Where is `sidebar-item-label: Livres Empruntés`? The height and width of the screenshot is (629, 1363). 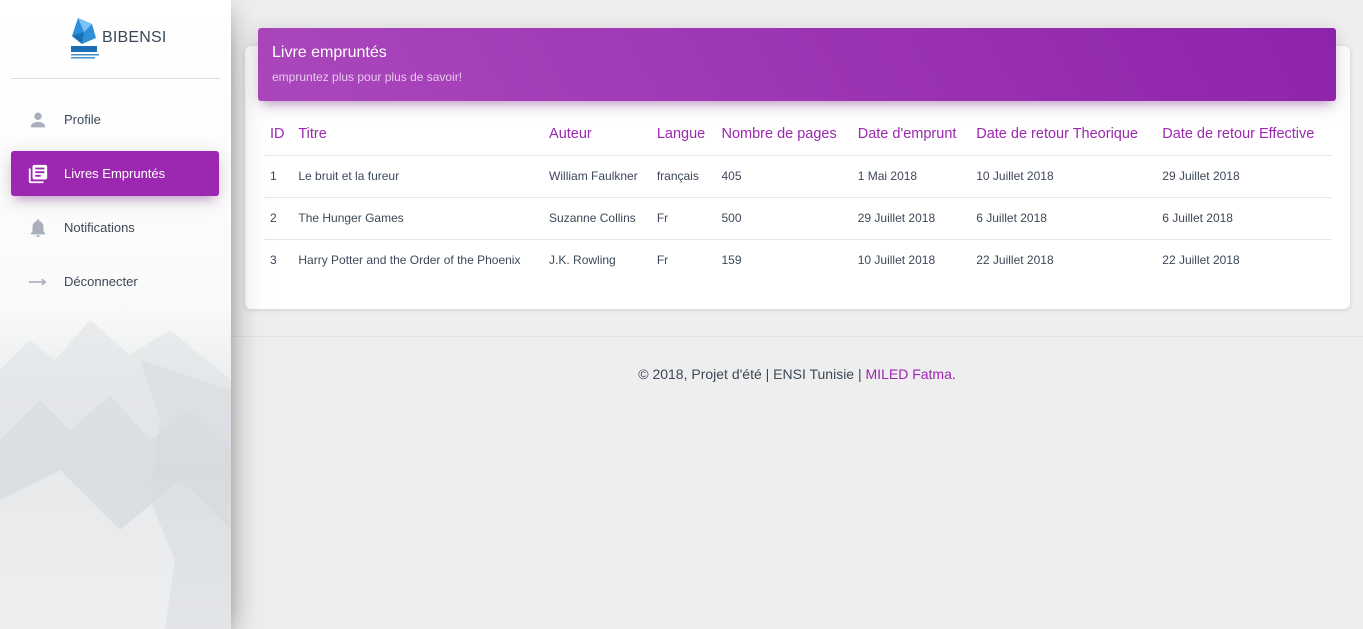
sidebar-item-label: Livres Empruntés is located at coordinates (115, 173).